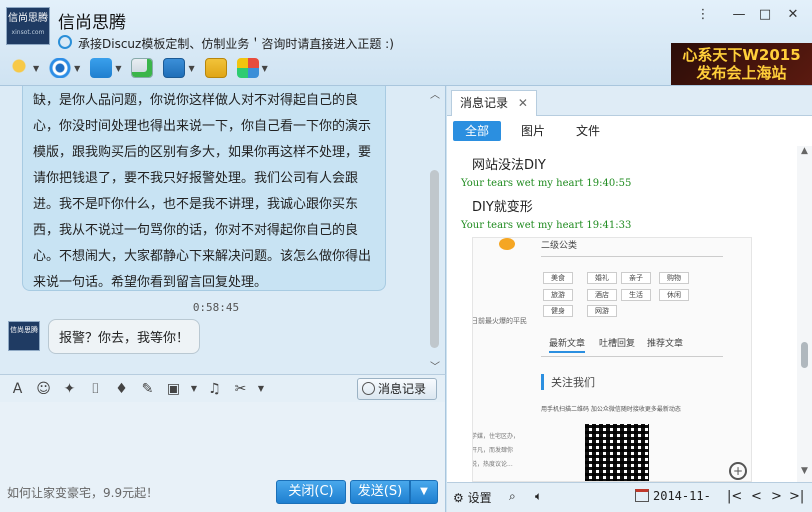 The height and width of the screenshot is (512, 812). What do you see at coordinates (738, 471) in the screenshot?
I see `zoom-in-icon: +` at bounding box center [738, 471].